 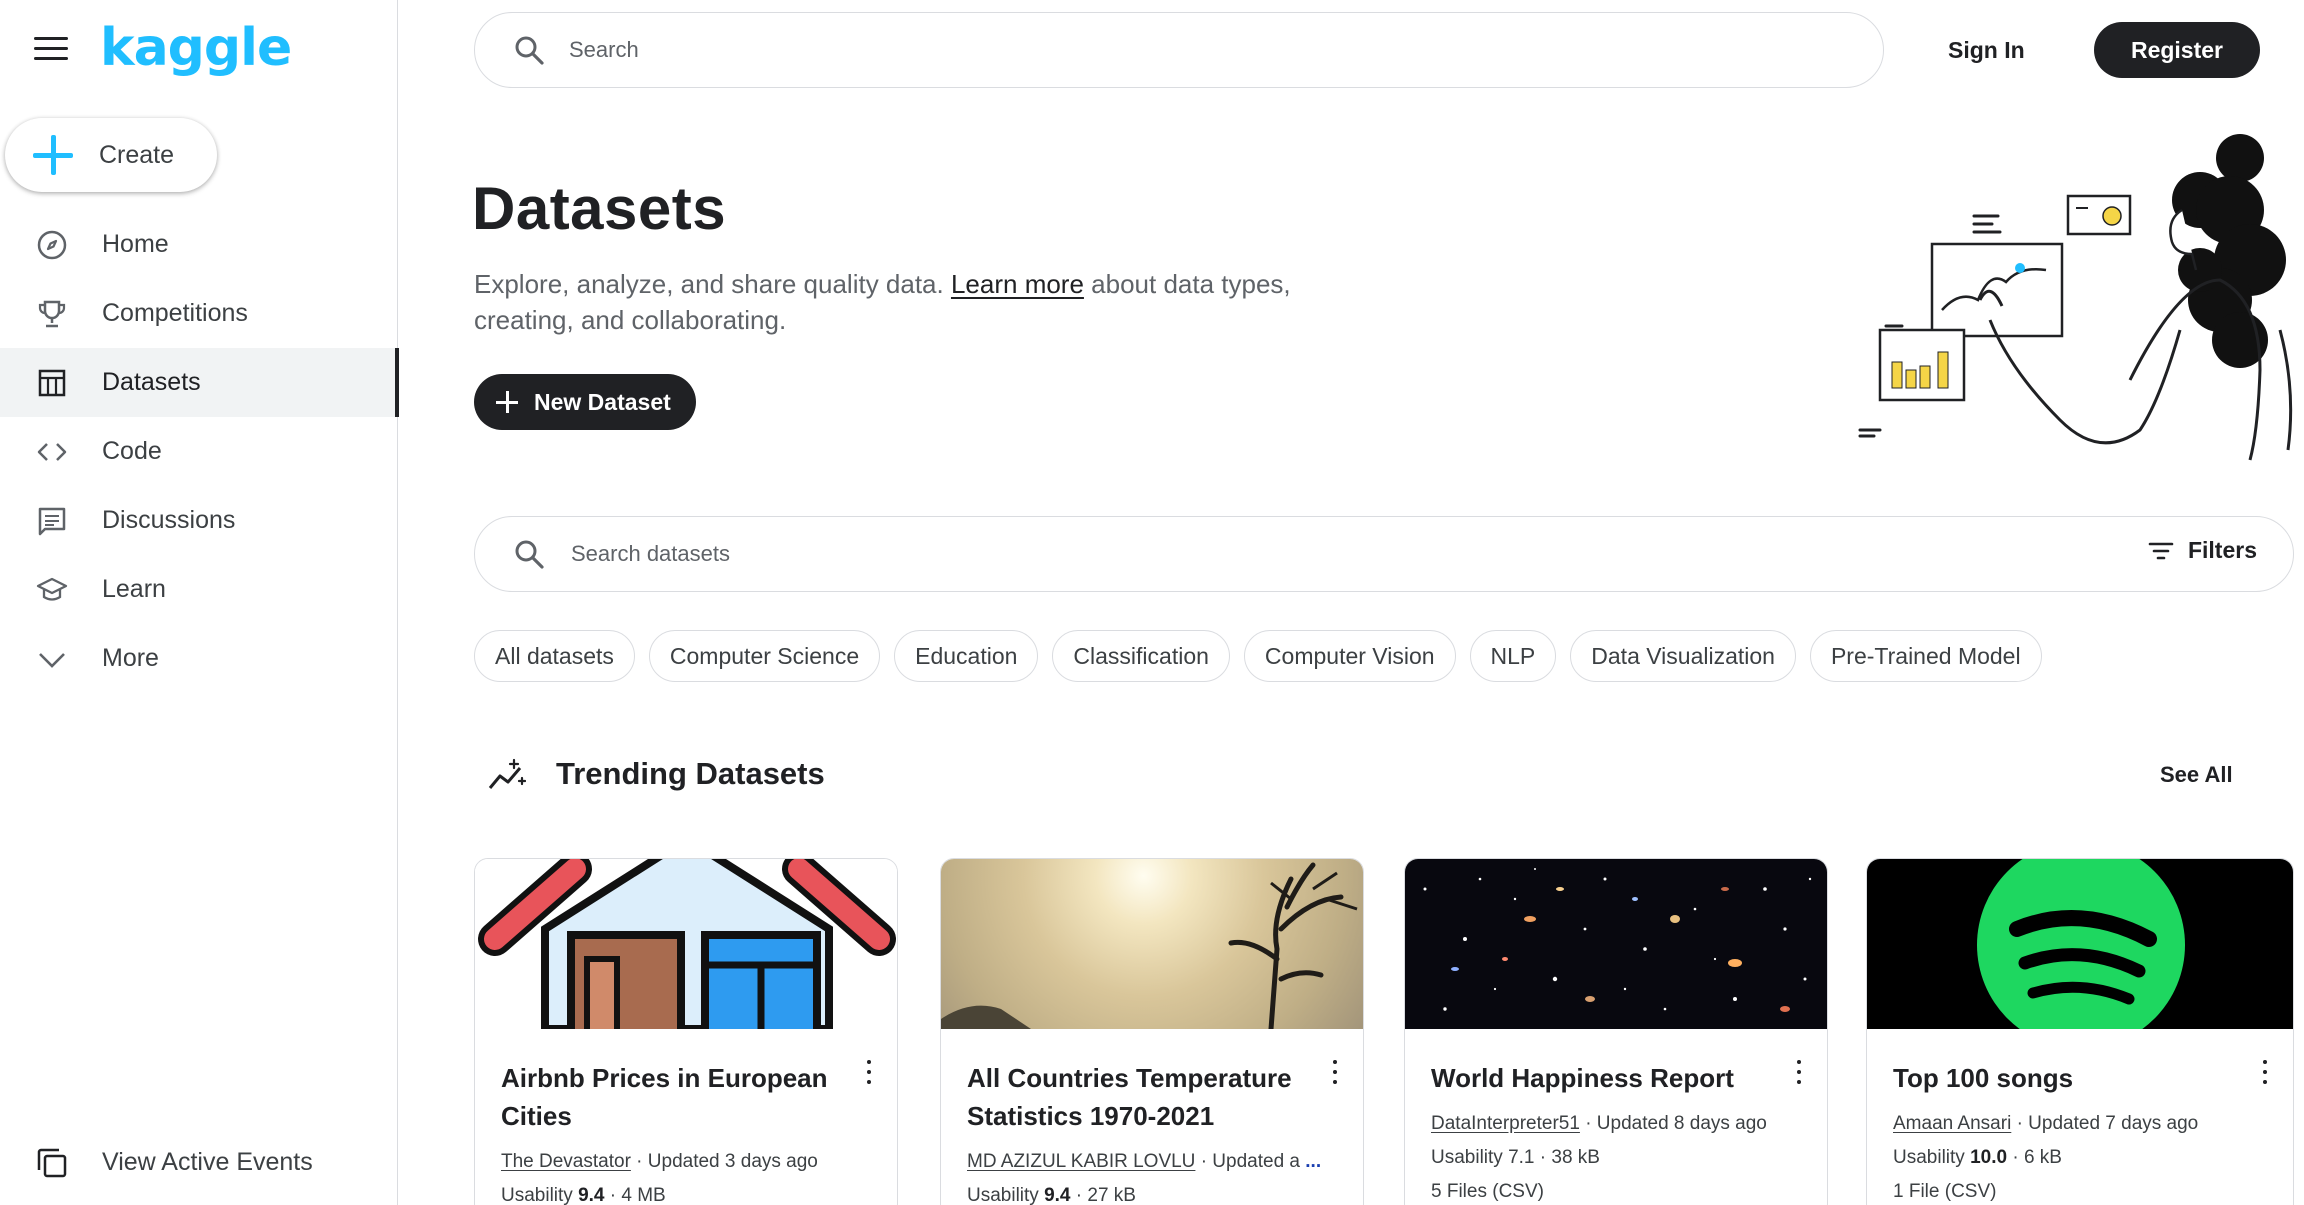 I want to click on dataset-author: Amaan Ansari, so click(x=1952, y=1123).